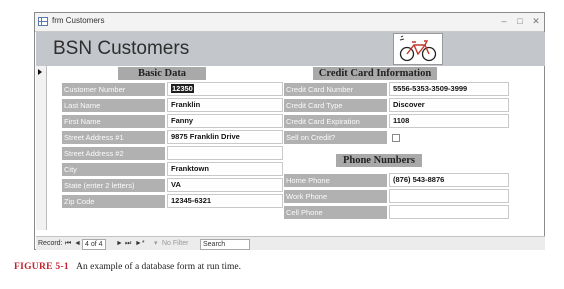  What do you see at coordinates (449, 196) in the screenshot?
I see `work-phone-field` at bounding box center [449, 196].